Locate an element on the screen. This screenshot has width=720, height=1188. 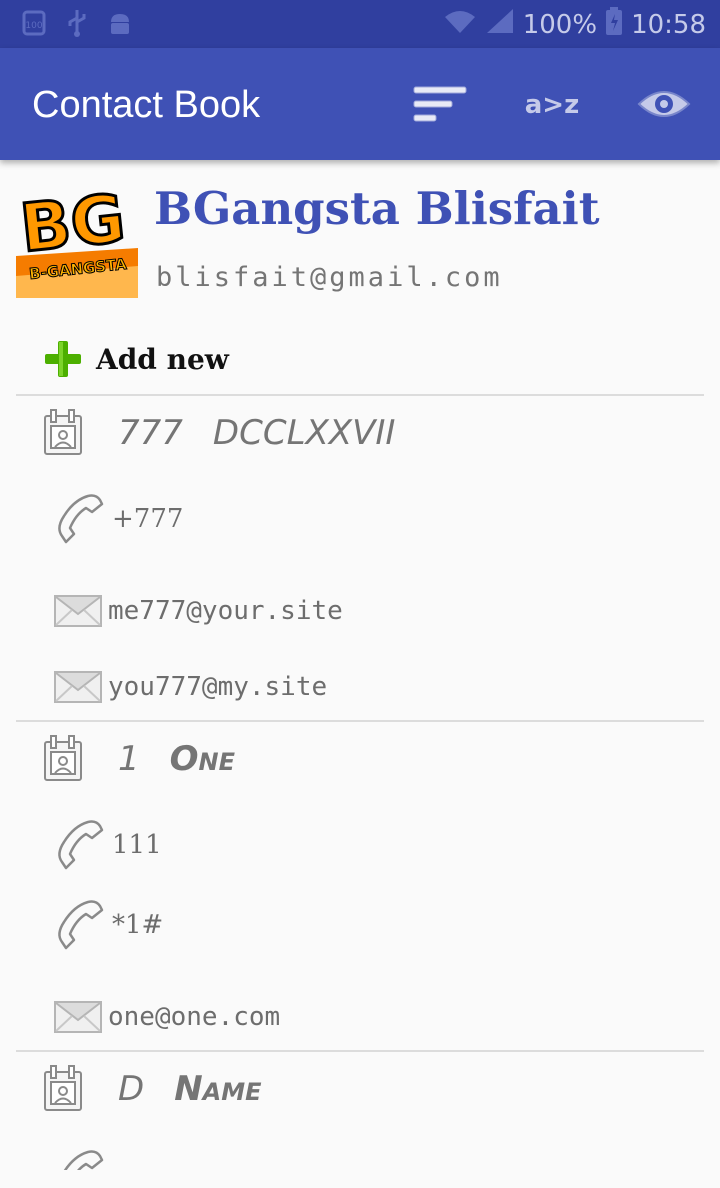
sim-100-icon: 100 is located at coordinates (34, 25).